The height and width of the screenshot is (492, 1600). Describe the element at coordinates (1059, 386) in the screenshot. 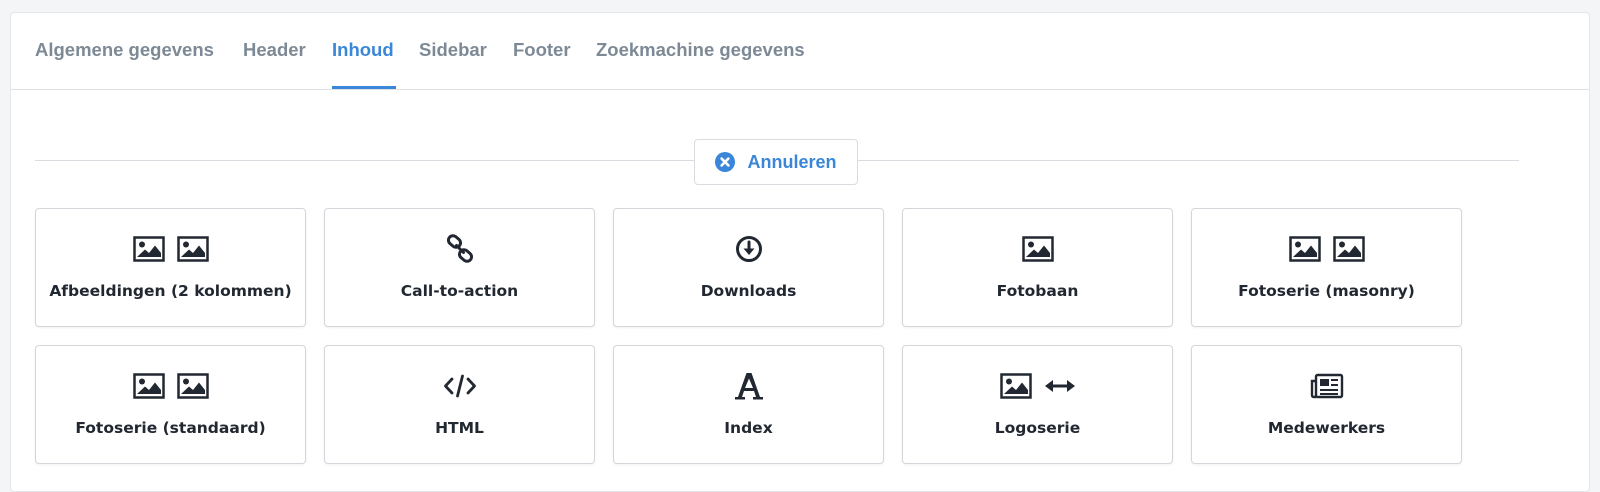

I see `arrows-horizontal-icon` at that location.